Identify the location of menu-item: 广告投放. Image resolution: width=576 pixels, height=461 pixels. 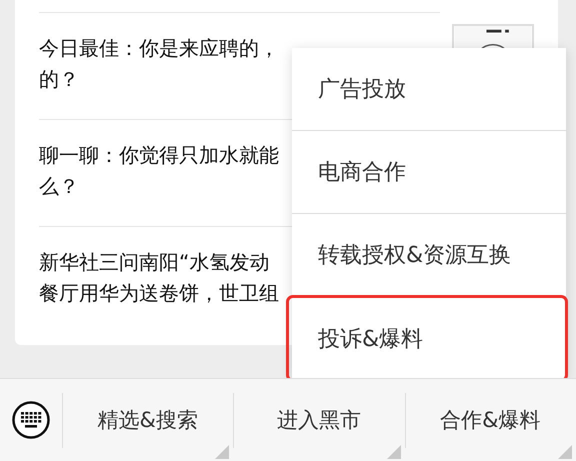
(429, 89).